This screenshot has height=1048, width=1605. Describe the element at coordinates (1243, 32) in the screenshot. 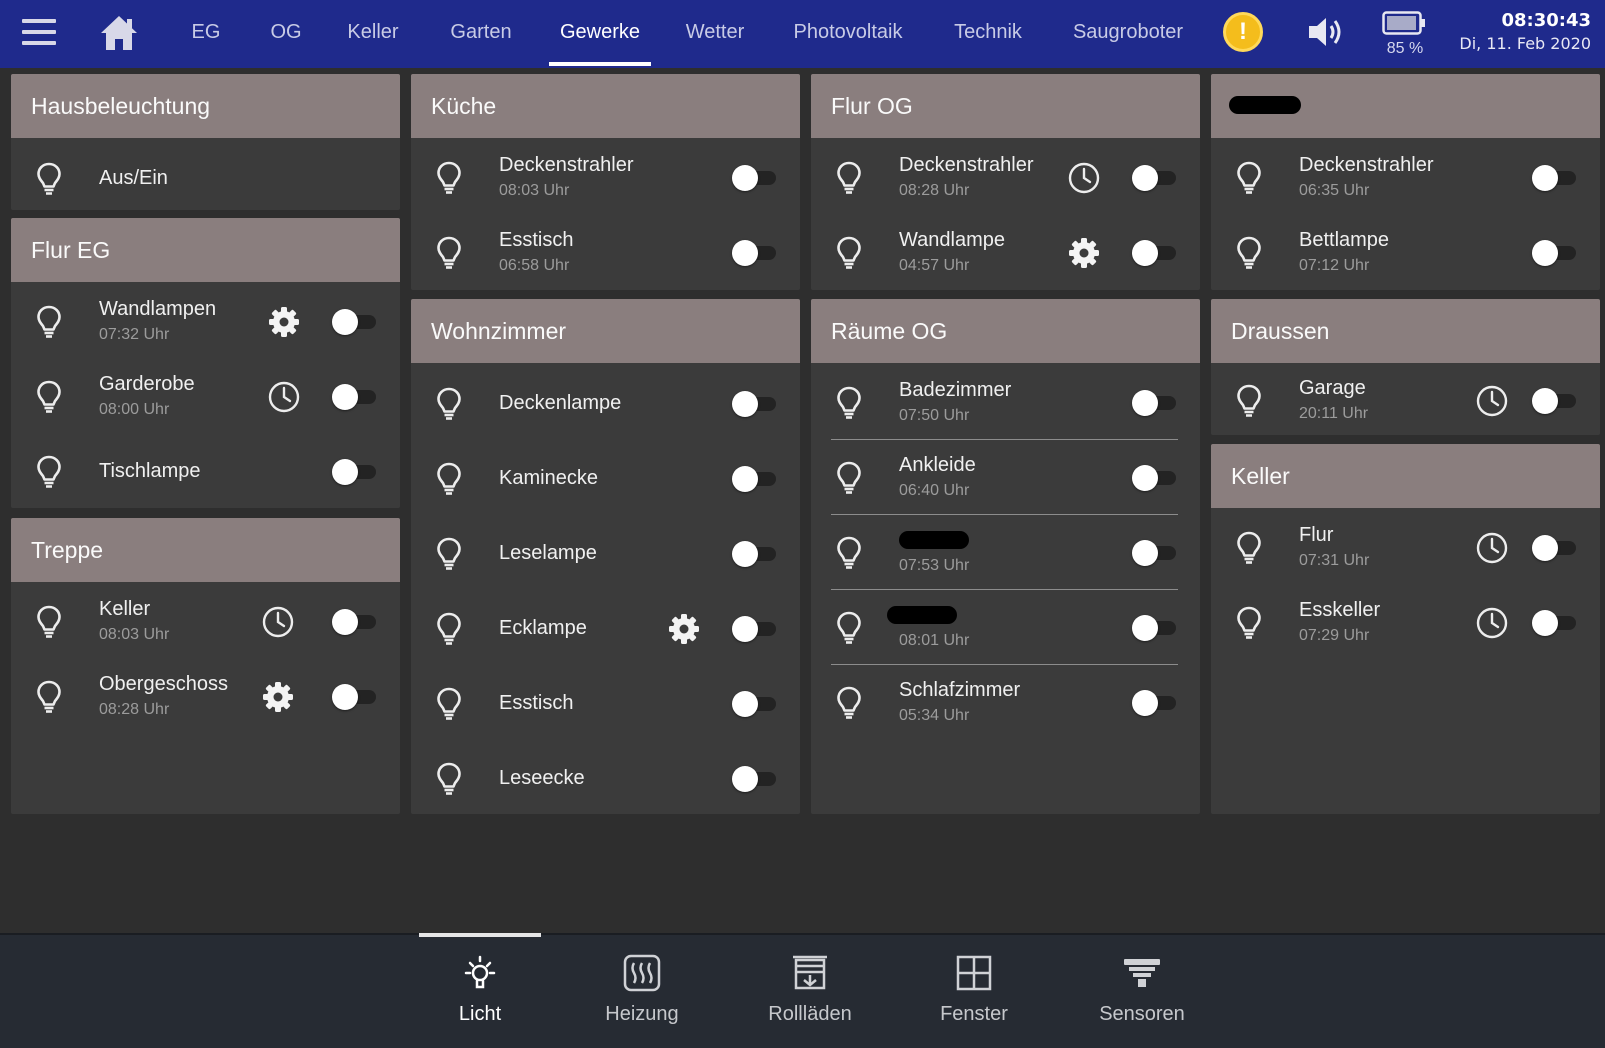

I see `warning-icon: !` at that location.